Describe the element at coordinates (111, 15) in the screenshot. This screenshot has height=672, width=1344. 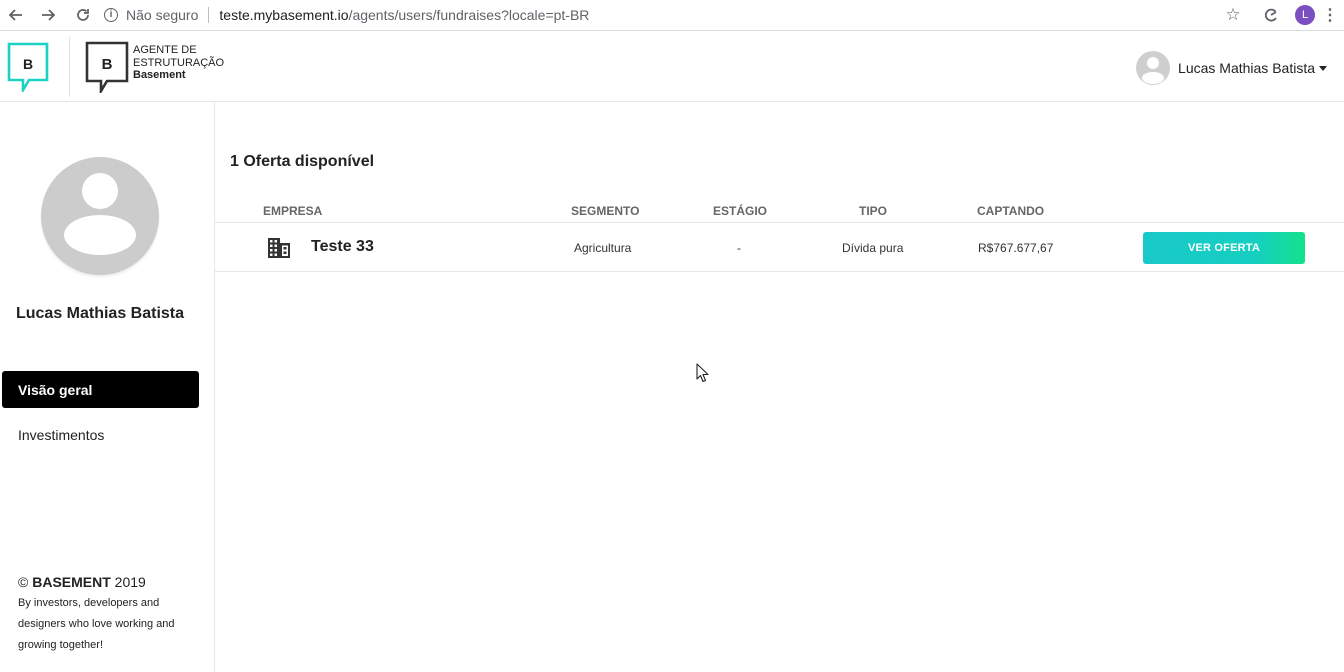
I see `info-icon: i` at that location.